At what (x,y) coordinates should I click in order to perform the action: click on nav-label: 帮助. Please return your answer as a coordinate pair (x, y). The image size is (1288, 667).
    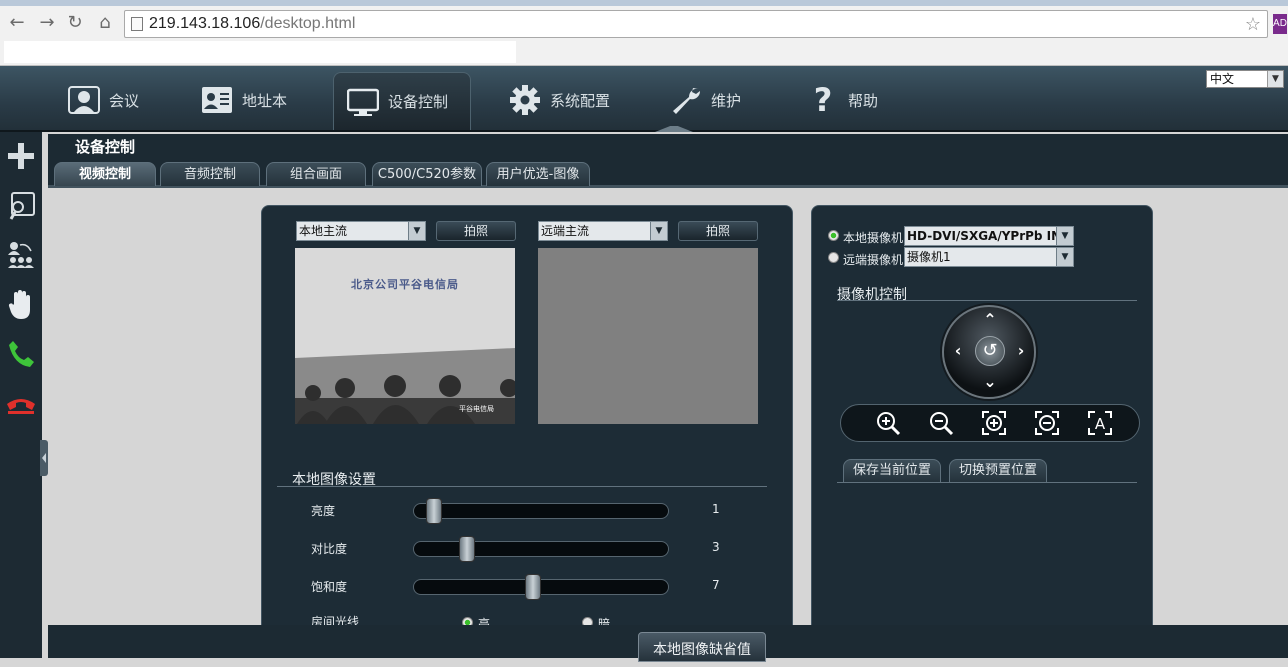
    Looking at the image, I should click on (863, 100).